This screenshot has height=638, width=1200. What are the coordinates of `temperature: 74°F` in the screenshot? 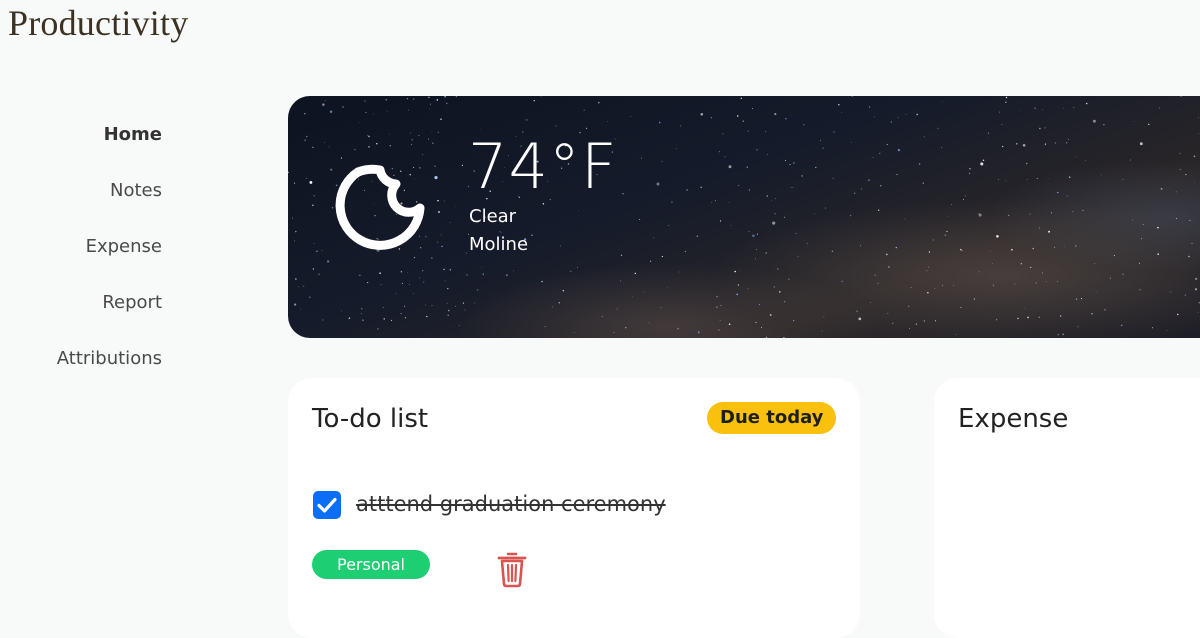 It's located at (543, 166).